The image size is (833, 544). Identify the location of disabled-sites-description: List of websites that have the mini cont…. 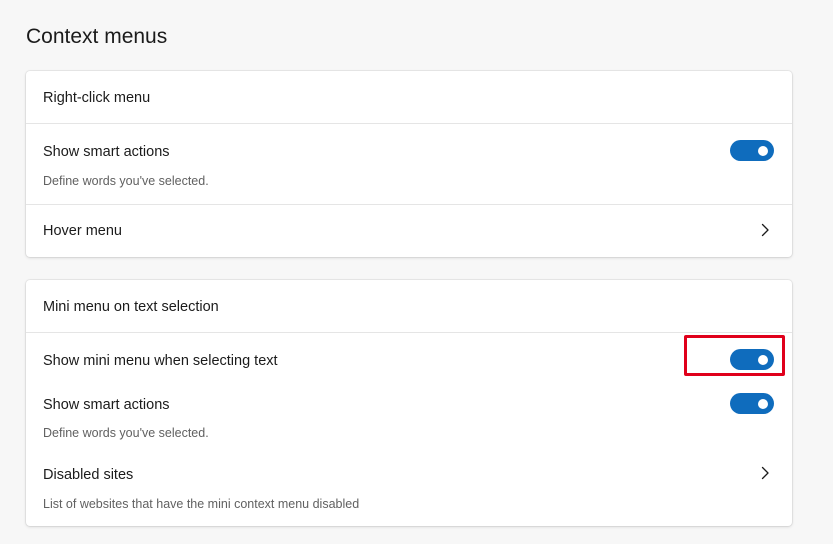
(201, 504).